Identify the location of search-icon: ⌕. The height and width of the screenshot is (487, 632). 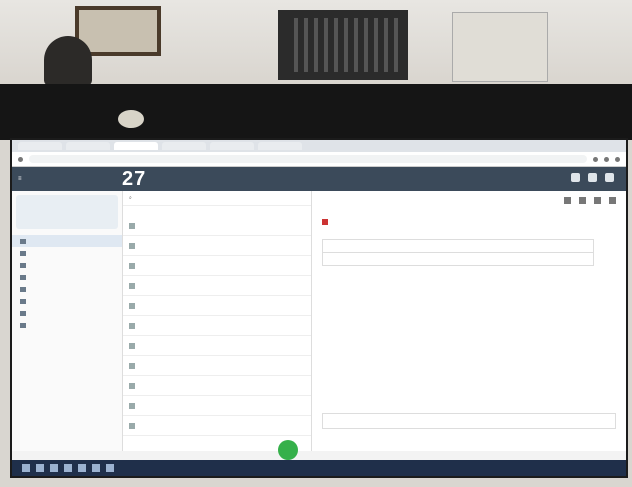
(130, 198).